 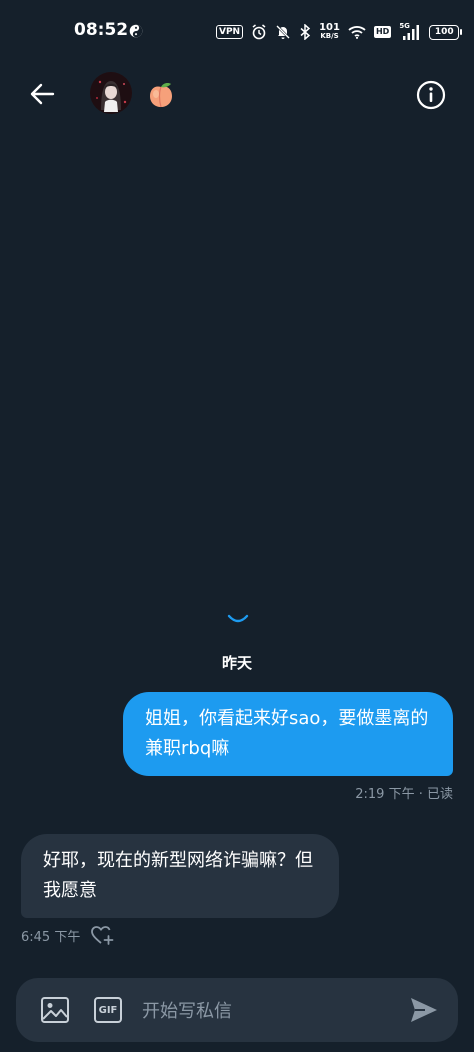 I want to click on day-divider: 昨天, so click(x=236, y=663).